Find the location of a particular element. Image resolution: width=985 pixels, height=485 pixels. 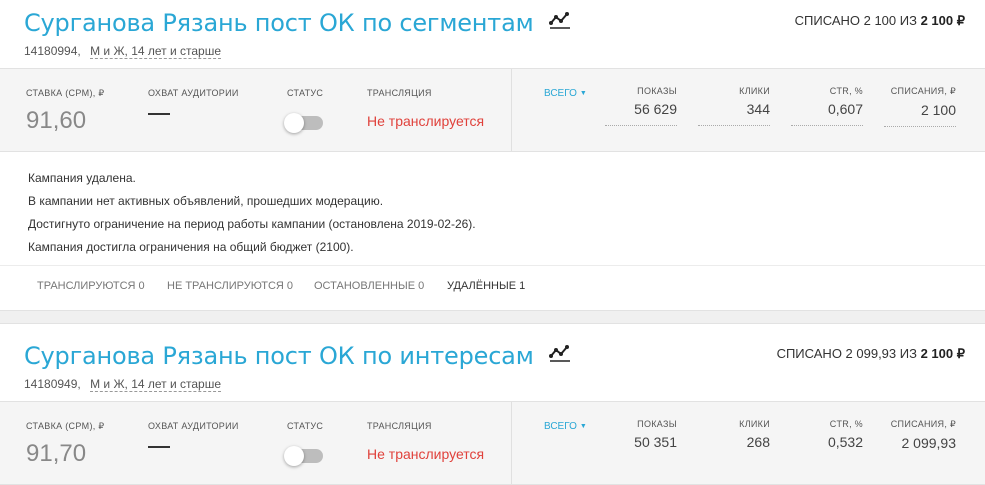

stat-value: 56 629 is located at coordinates (655, 109).